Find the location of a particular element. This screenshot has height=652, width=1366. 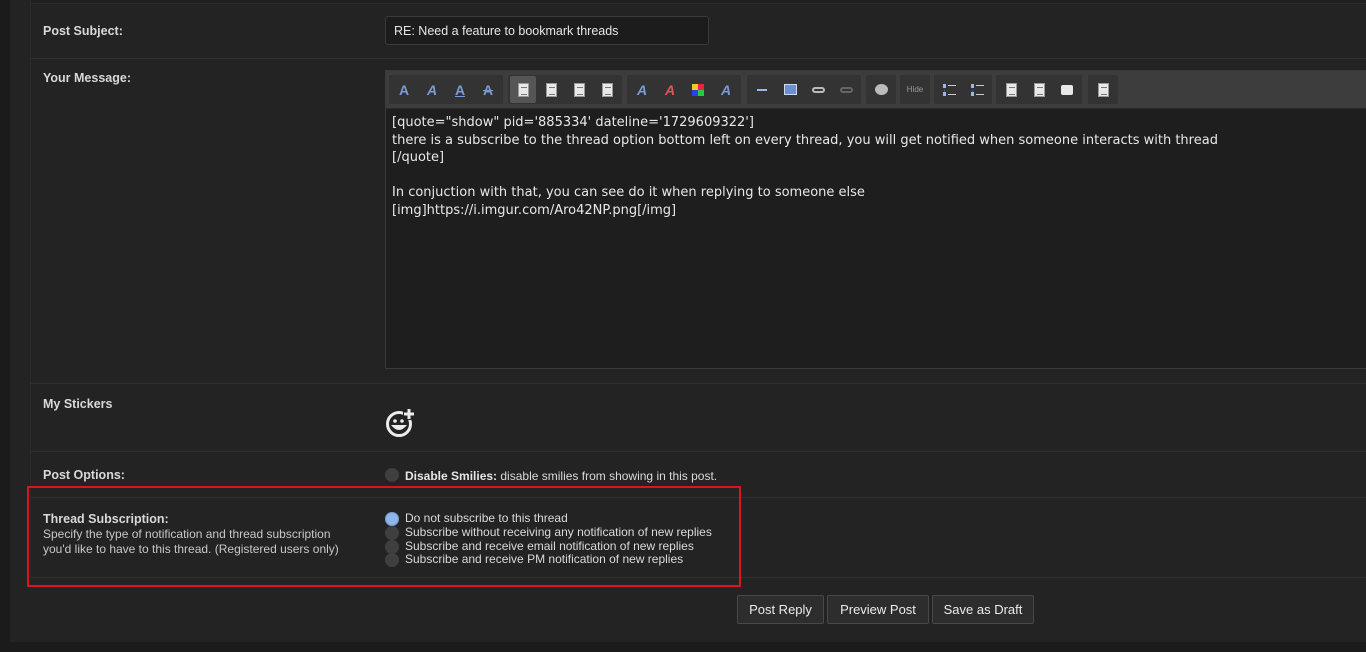

toolbar-group-media is located at coordinates (881, 89).